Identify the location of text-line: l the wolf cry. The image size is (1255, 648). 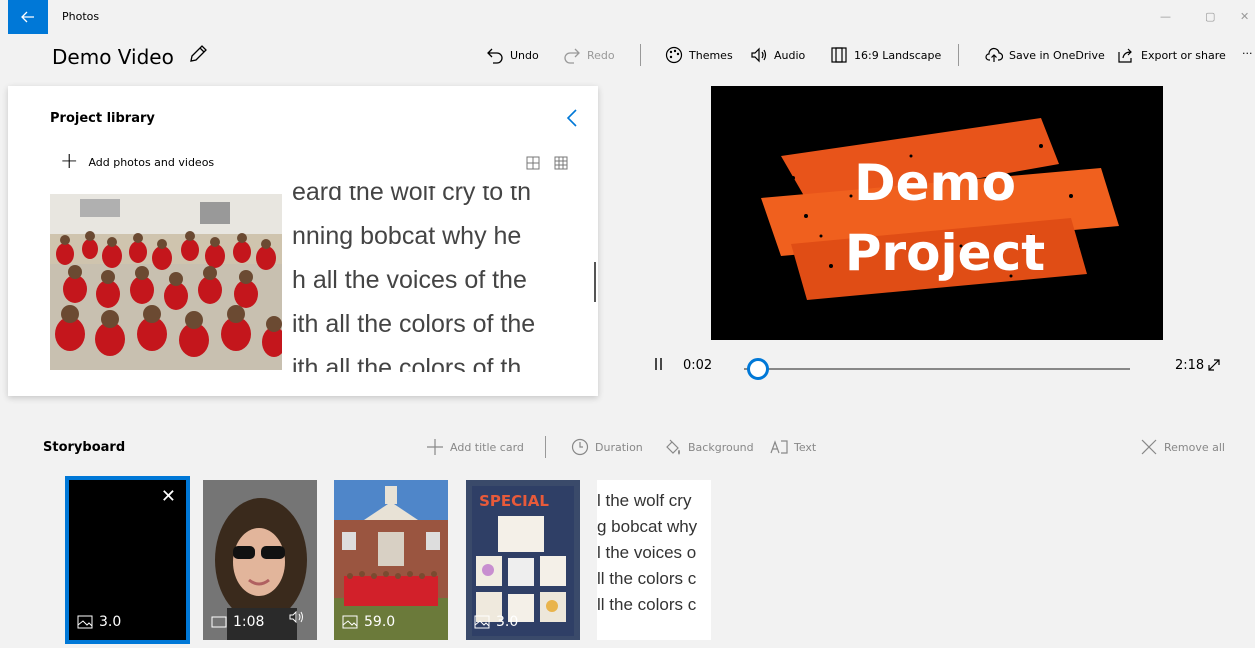
(644, 500).